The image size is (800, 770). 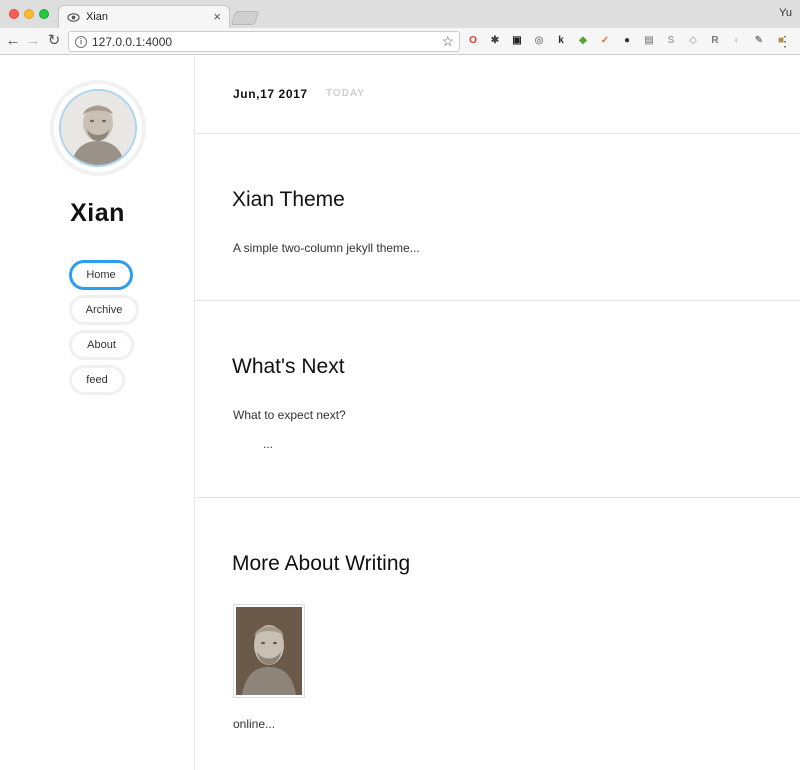 I want to click on bookmark-star-icon: ☆, so click(x=447, y=41).